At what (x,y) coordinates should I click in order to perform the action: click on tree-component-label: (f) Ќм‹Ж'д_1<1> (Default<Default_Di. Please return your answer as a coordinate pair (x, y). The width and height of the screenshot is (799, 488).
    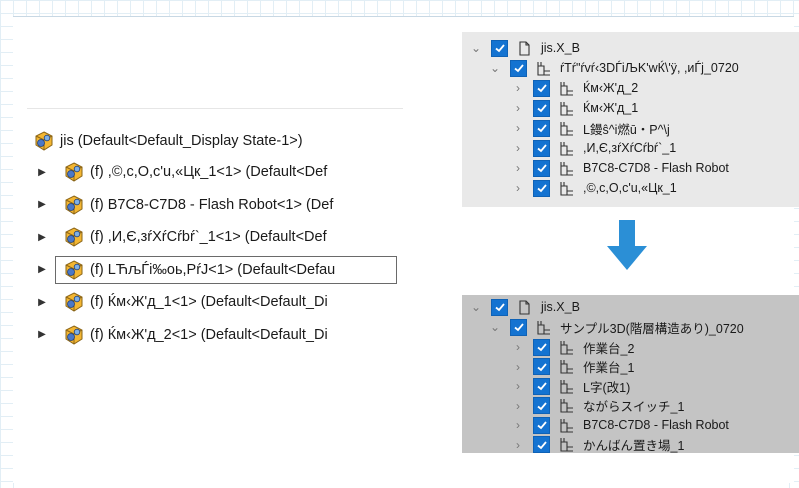
    Looking at the image, I should click on (209, 302).